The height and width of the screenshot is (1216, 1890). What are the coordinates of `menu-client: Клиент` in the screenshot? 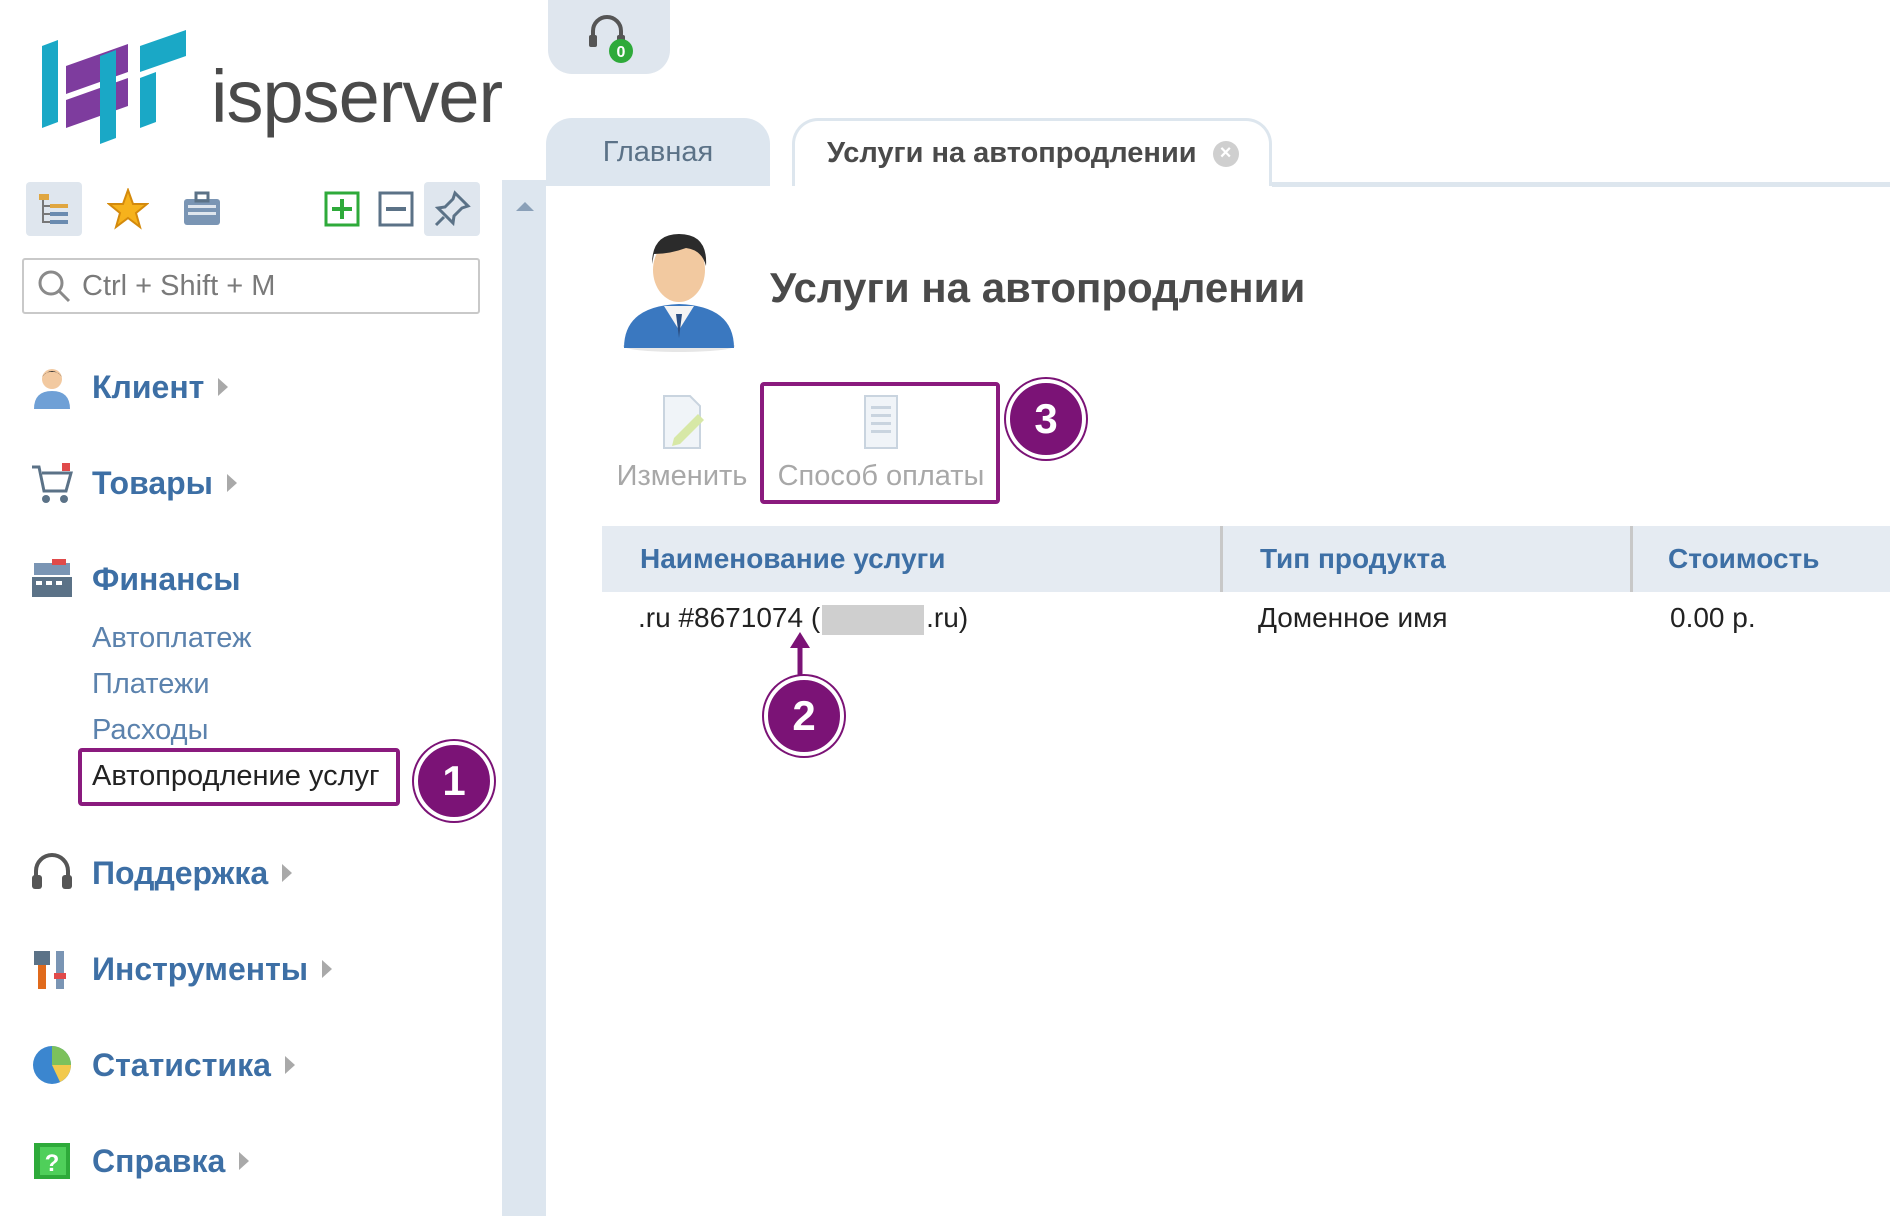 It's located at (129, 387).